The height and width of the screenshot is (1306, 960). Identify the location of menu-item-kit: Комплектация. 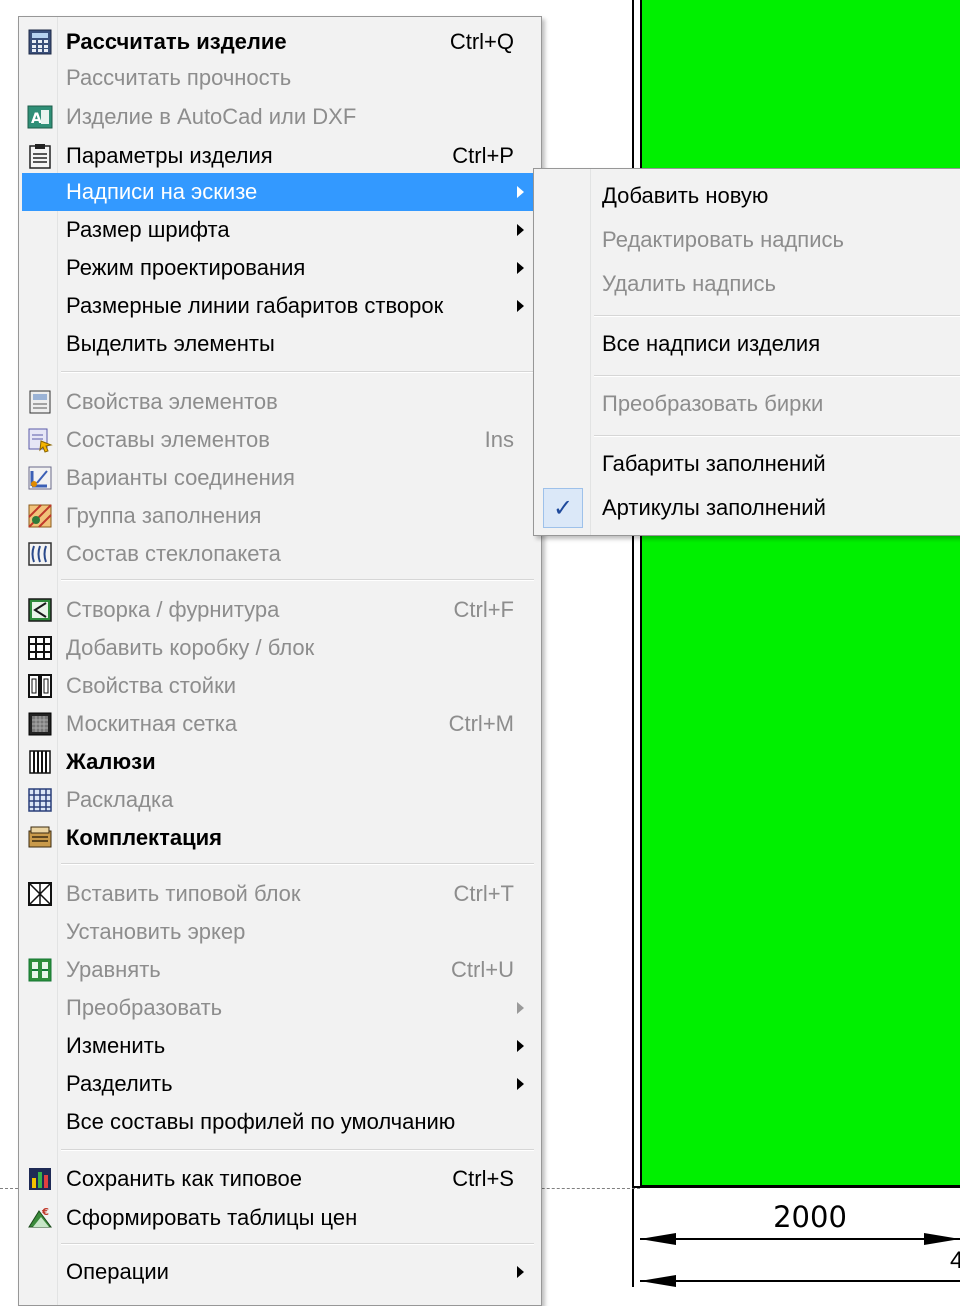
(280, 838).